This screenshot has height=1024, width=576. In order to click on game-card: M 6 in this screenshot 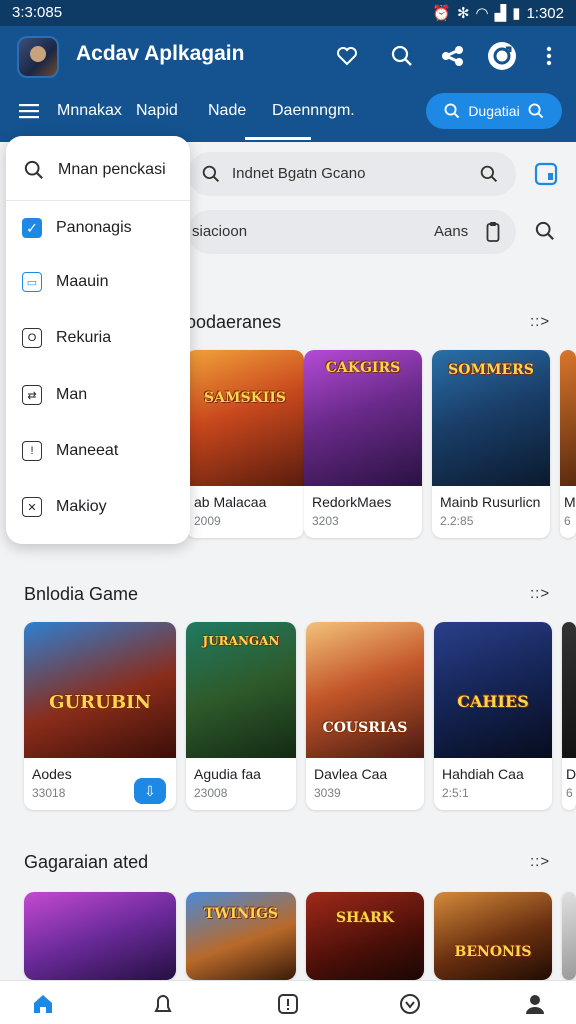, I will do `click(568, 444)`.